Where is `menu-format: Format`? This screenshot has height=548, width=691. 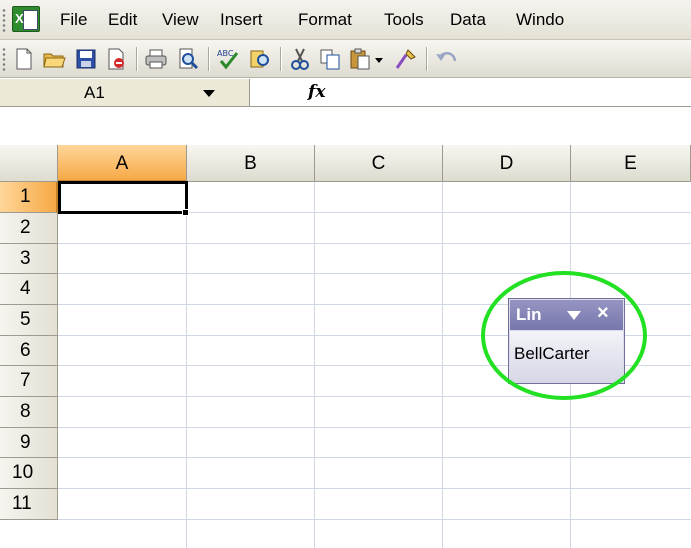 menu-format: Format is located at coordinates (325, 20).